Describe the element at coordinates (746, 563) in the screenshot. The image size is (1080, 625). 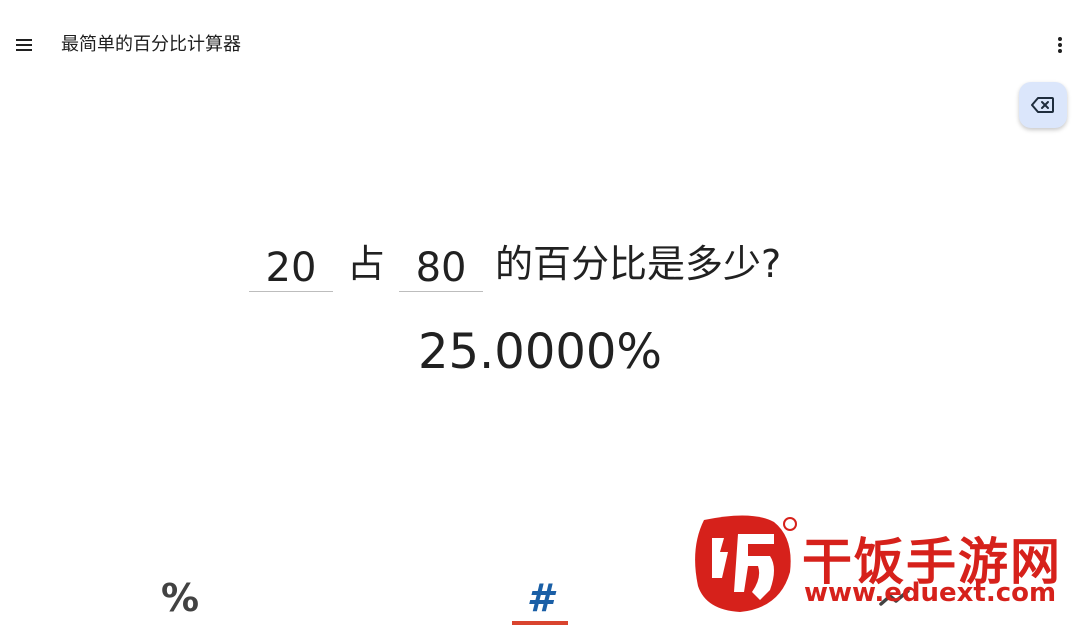
I see `watermark-logo-icon` at that location.